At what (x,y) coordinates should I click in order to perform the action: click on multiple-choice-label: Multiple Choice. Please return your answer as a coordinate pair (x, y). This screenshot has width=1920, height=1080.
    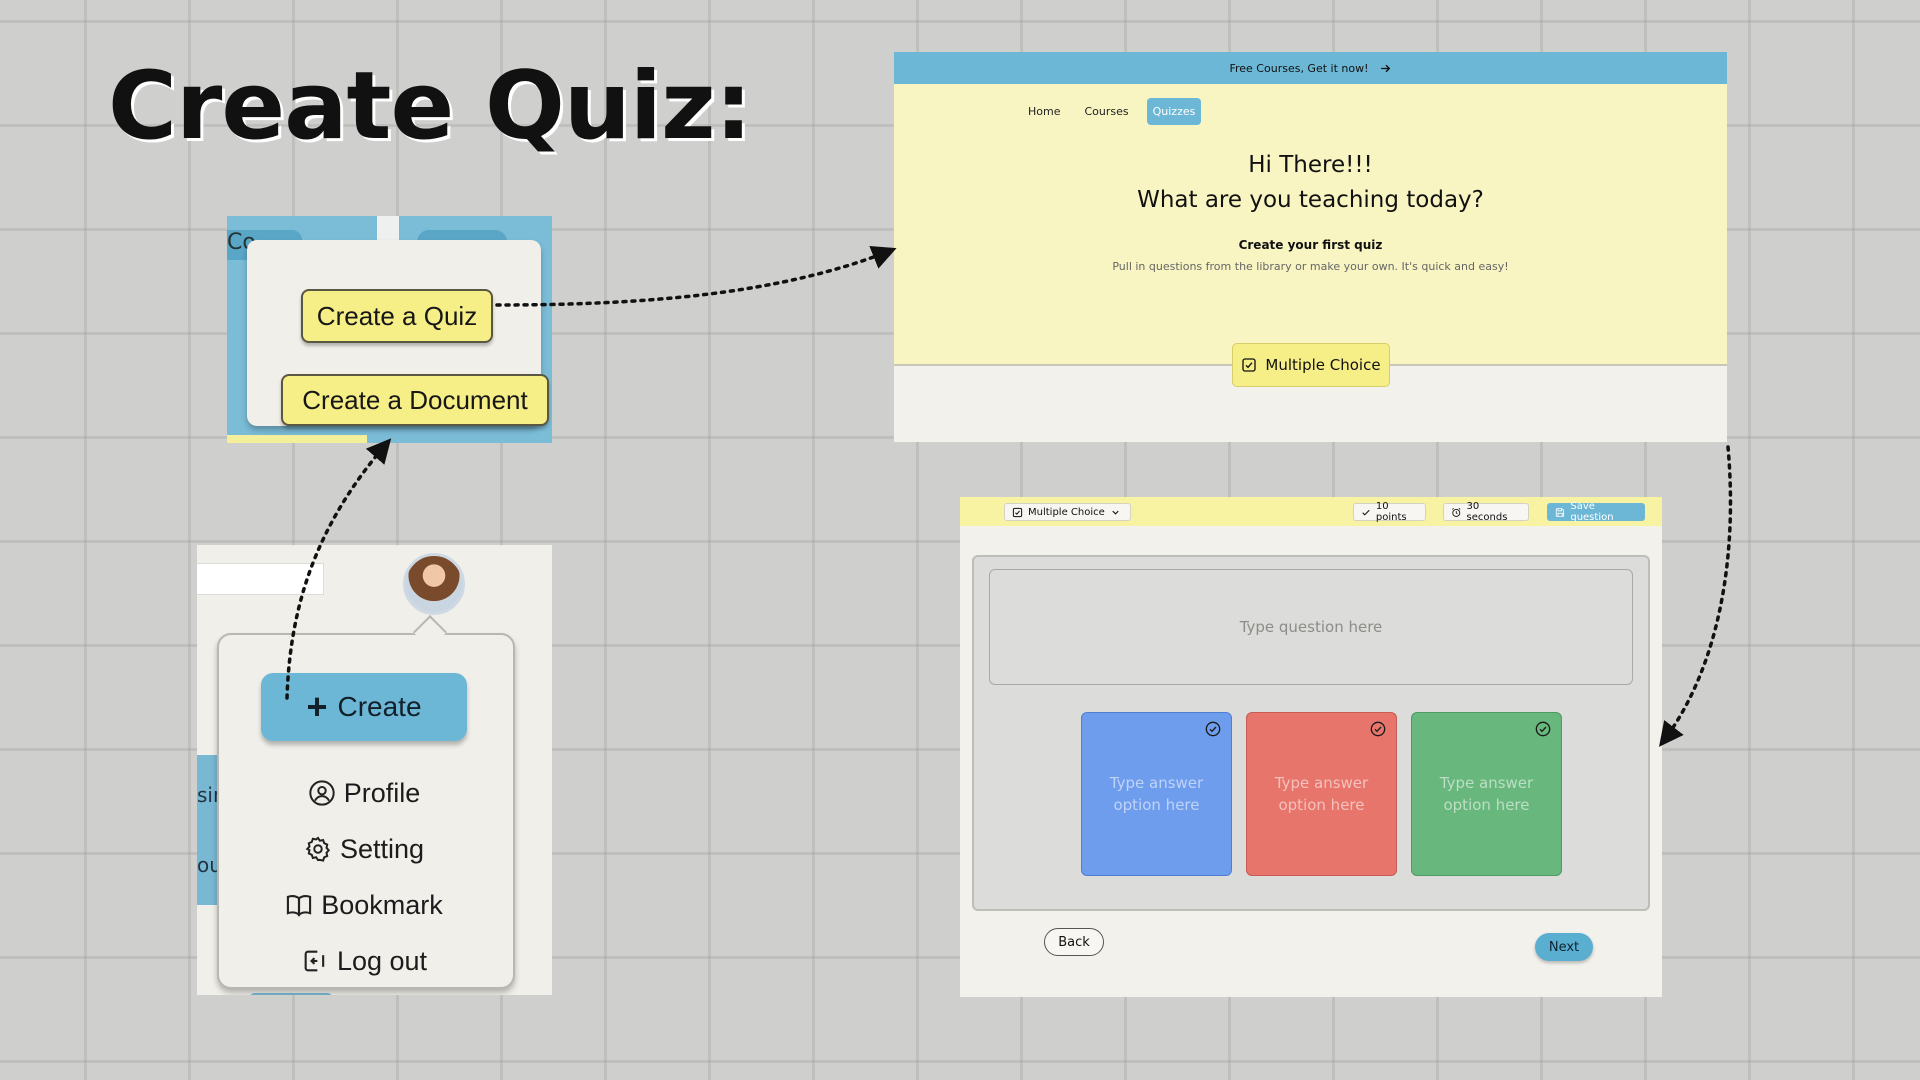
    Looking at the image, I should click on (1323, 365).